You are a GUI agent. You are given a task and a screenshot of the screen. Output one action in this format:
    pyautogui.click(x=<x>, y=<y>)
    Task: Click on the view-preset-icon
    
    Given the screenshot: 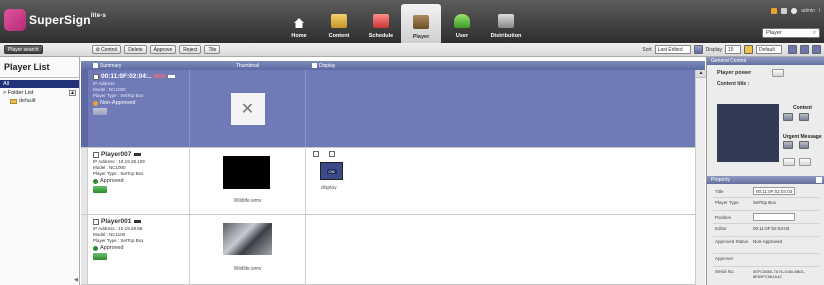 What is the action you would take?
    pyautogui.click(x=748, y=49)
    